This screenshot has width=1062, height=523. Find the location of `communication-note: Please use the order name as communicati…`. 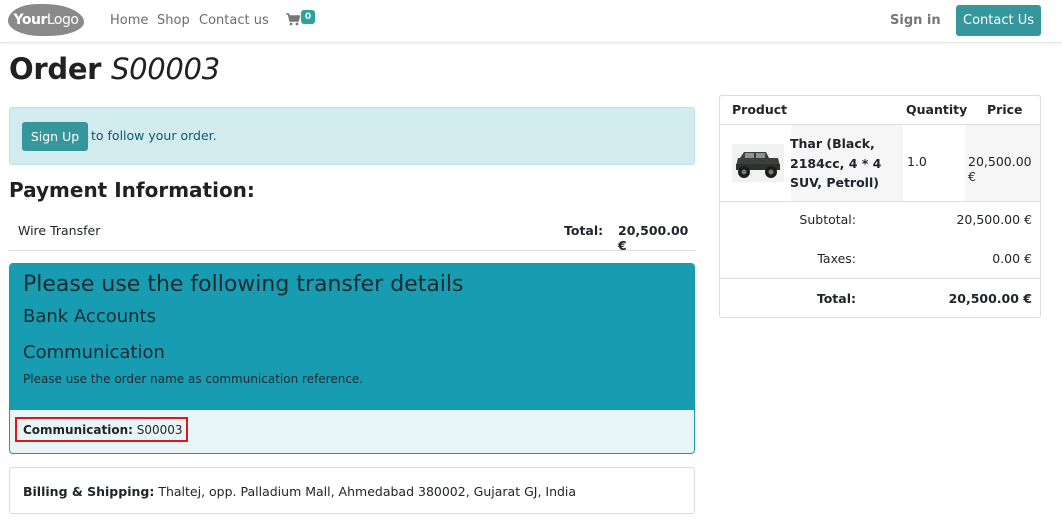

communication-note: Please use the order name as communicati… is located at coordinates (193, 379).